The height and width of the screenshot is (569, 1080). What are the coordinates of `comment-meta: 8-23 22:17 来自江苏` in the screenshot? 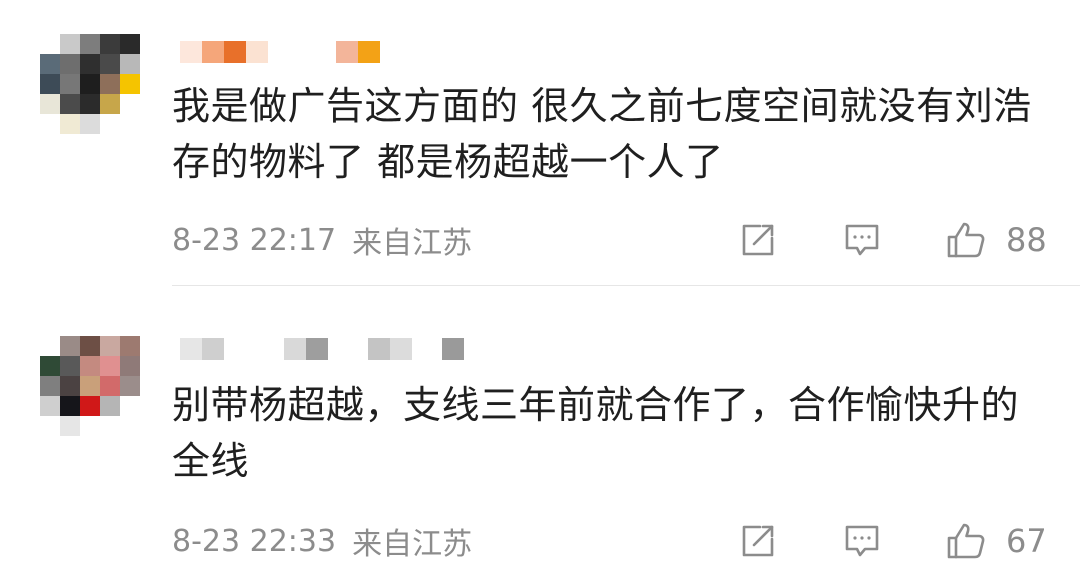 It's located at (322, 241).